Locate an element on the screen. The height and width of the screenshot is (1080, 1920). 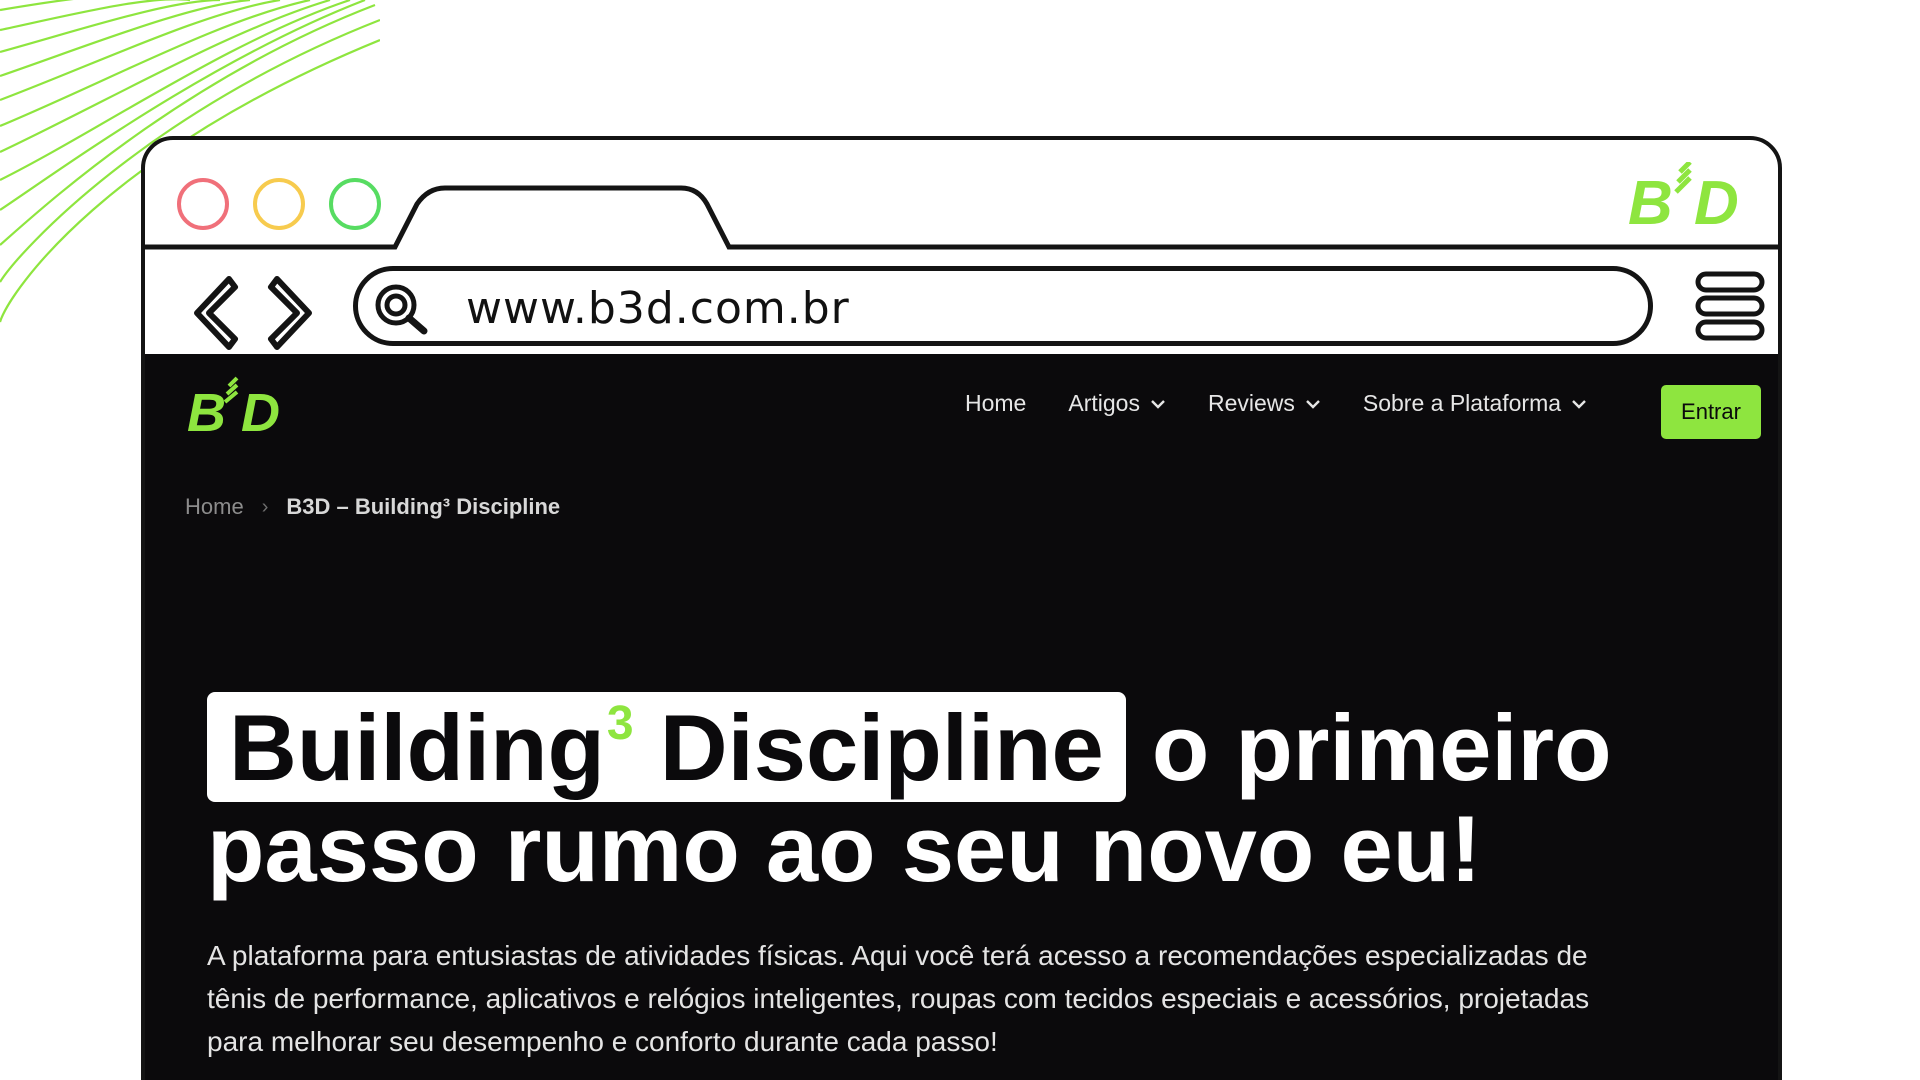
nav-item-label: Home is located at coordinates (996, 403).